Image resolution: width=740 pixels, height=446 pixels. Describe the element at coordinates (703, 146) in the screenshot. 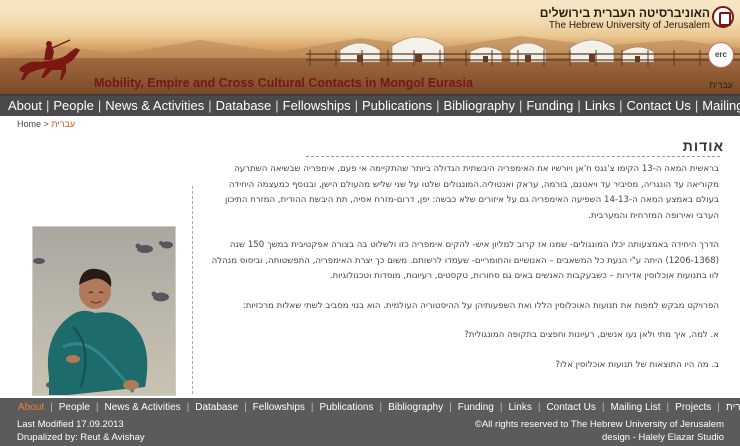

I see `page-title: אודות` at that location.